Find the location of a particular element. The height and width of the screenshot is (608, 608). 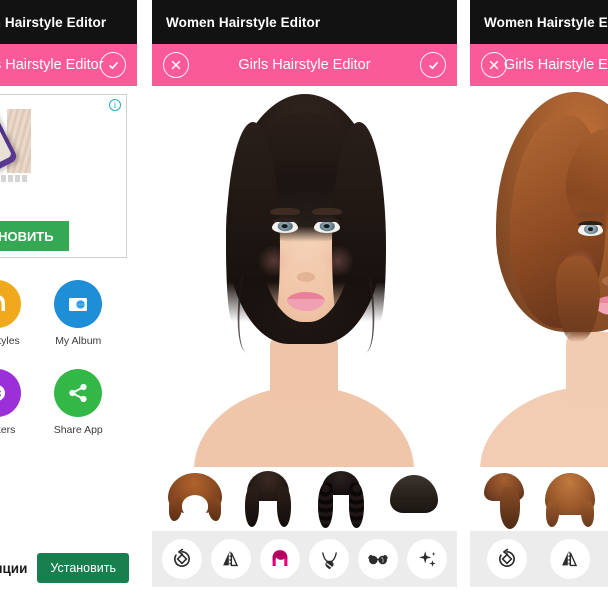

hairstyle-thumb-auburn-long-side is located at coordinates (507, 500).